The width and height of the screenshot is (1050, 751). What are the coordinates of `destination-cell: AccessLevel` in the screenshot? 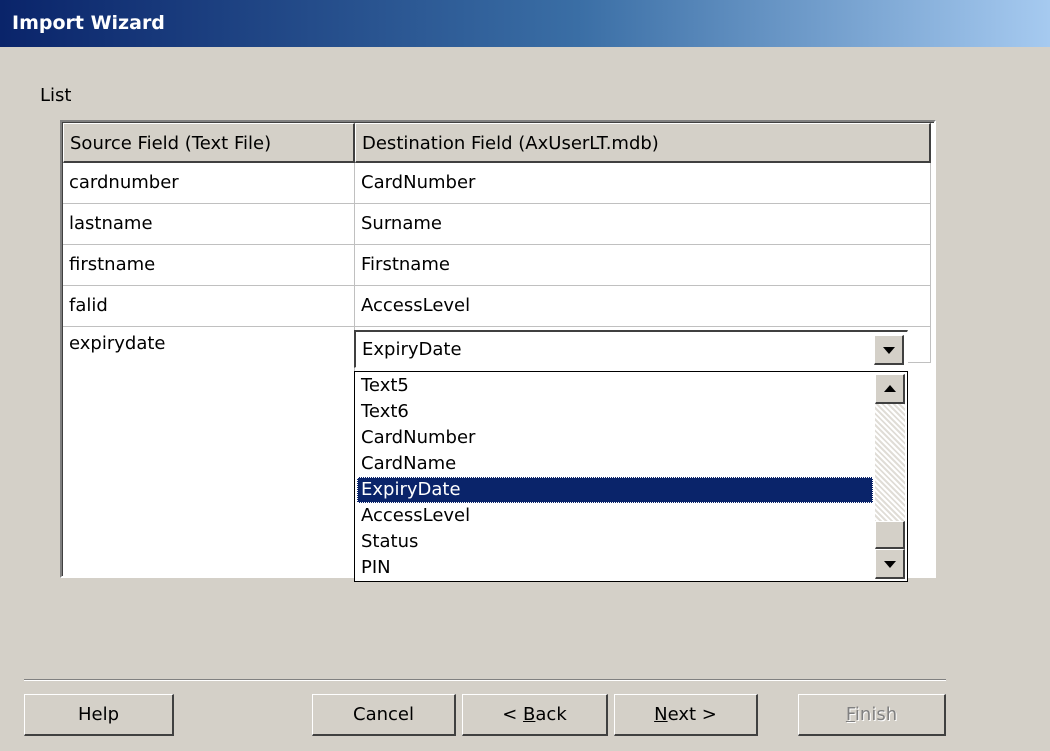 It's located at (643, 306).